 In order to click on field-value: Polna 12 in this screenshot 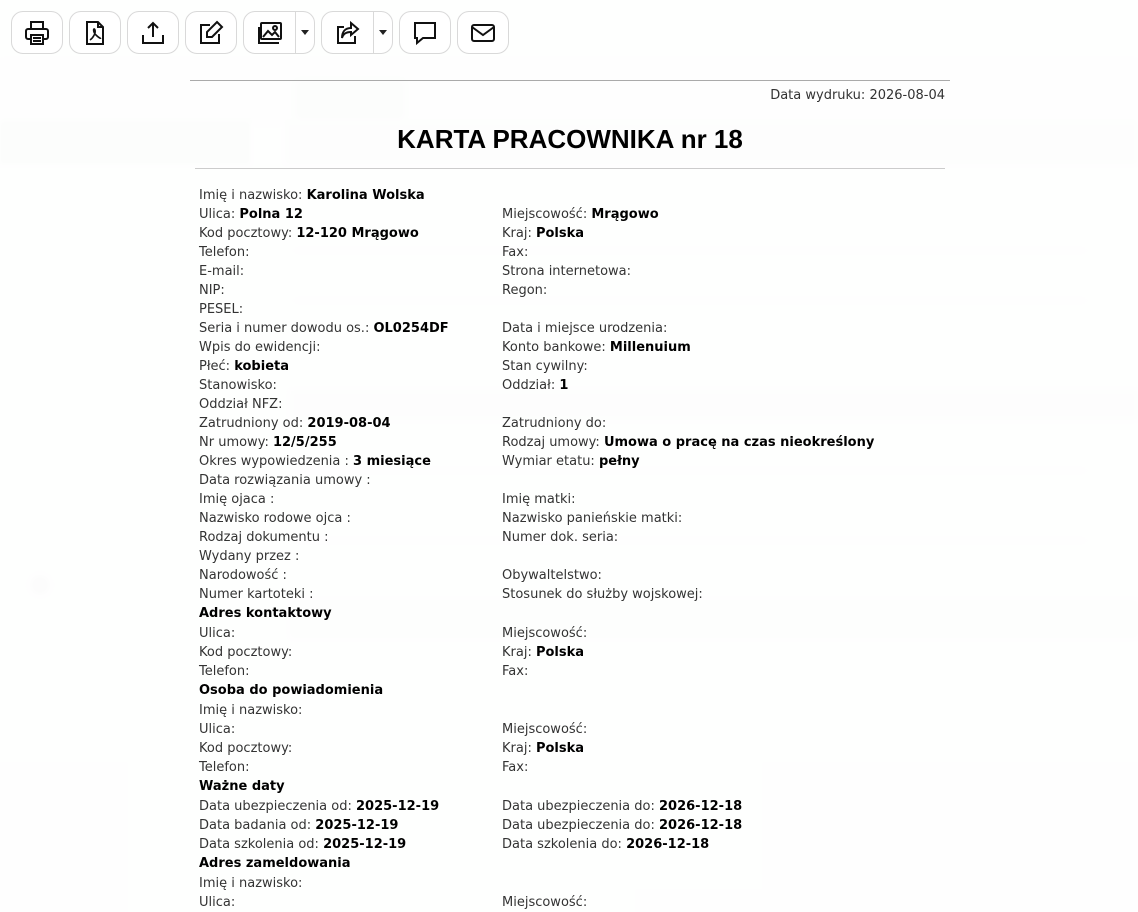, I will do `click(271, 214)`.